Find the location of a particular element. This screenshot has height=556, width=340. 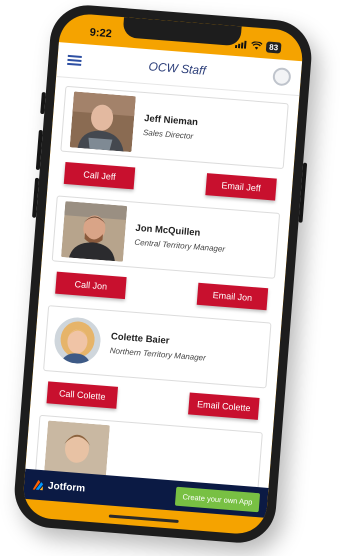

email-jeff-button: Email Jeff is located at coordinates (241, 187).